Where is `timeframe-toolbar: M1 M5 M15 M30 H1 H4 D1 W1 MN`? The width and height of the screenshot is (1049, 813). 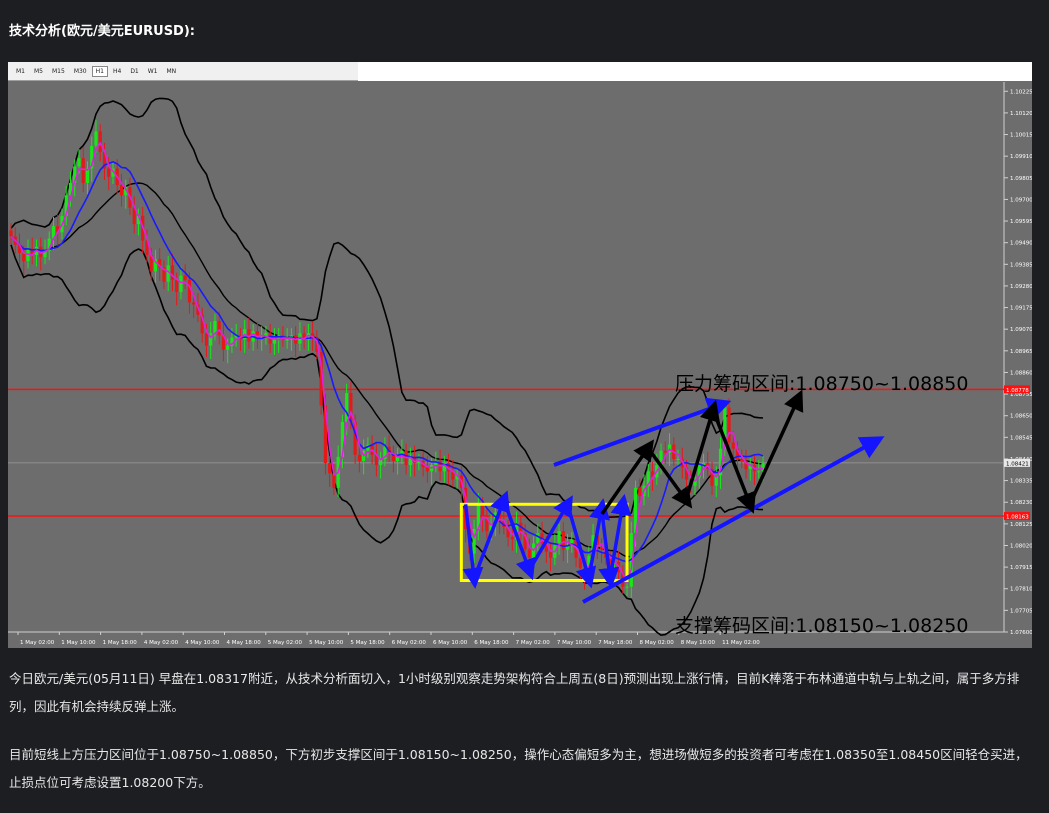 timeframe-toolbar: M1 M5 M15 M30 H1 H4 D1 W1 MN is located at coordinates (183, 71).